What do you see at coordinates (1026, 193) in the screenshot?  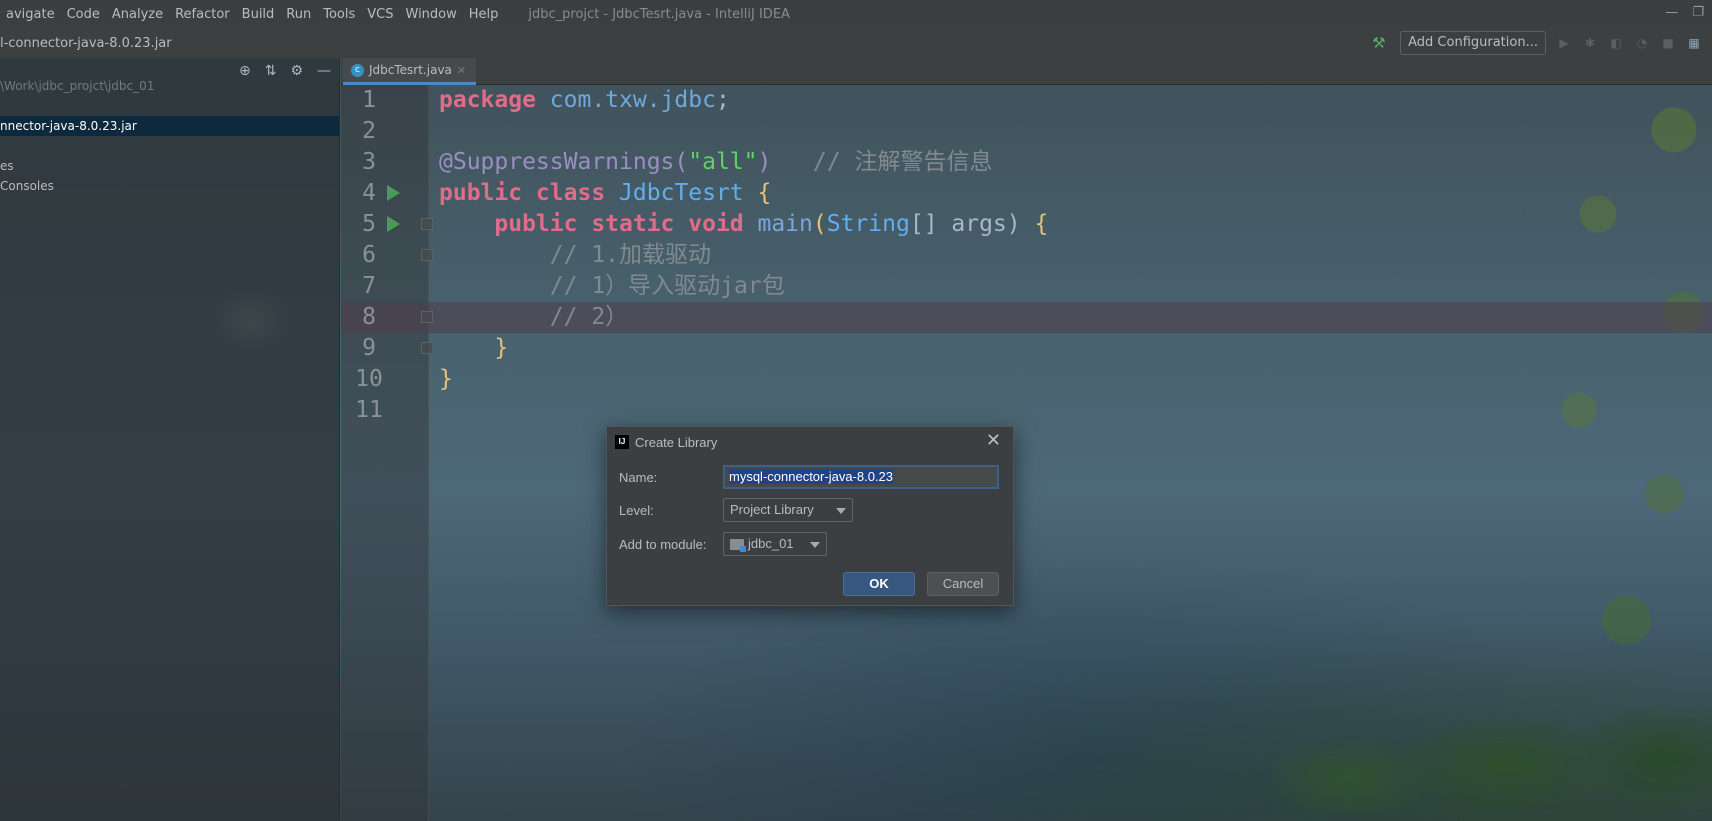 I see `code-line: 4 public class JdbcTesrt {` at bounding box center [1026, 193].